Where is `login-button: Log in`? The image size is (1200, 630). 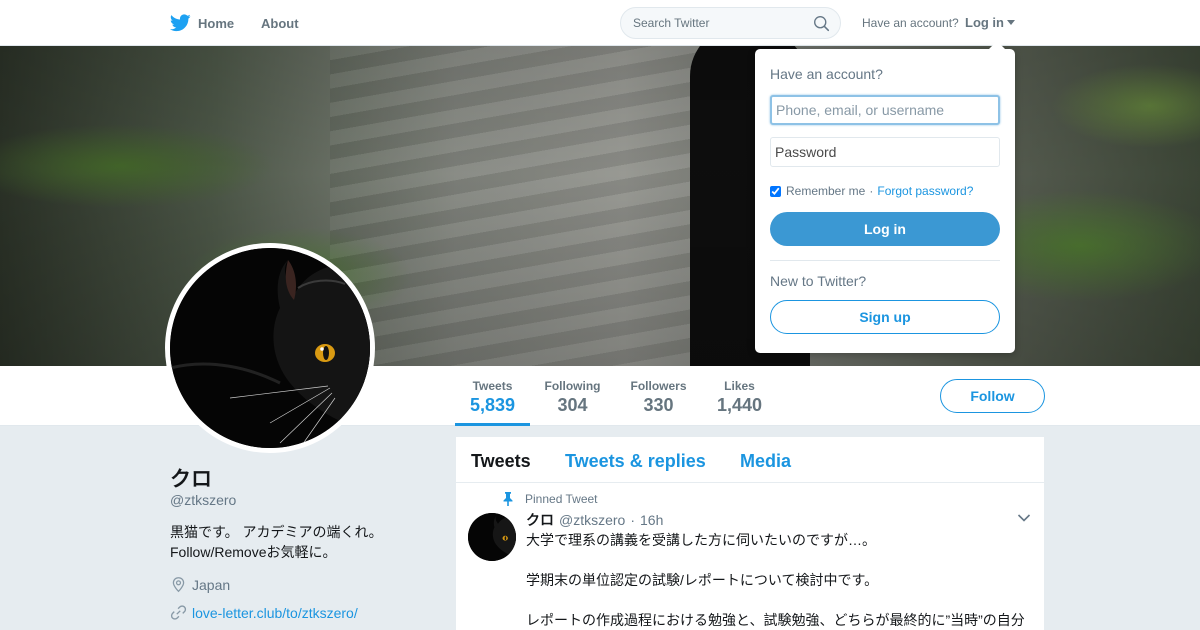 login-button: Log in is located at coordinates (885, 229).